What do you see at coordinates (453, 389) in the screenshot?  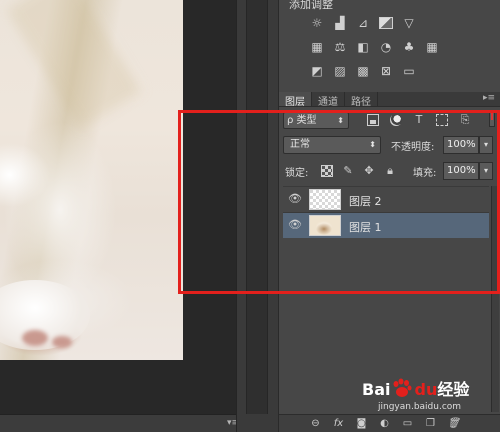 I see `watermark-brand-c: 经验` at bounding box center [453, 389].